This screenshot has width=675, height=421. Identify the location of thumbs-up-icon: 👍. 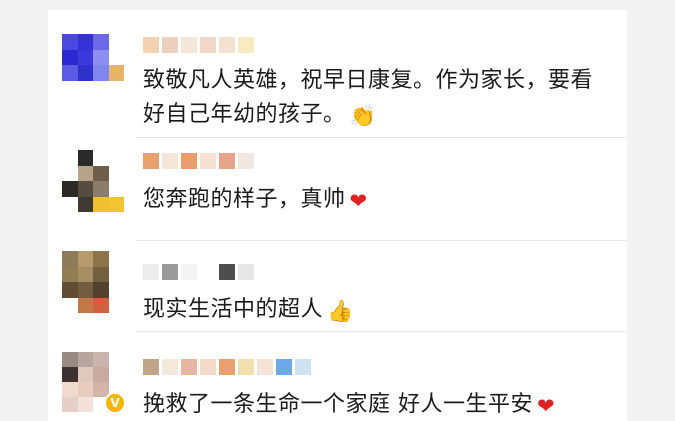
(340, 311).